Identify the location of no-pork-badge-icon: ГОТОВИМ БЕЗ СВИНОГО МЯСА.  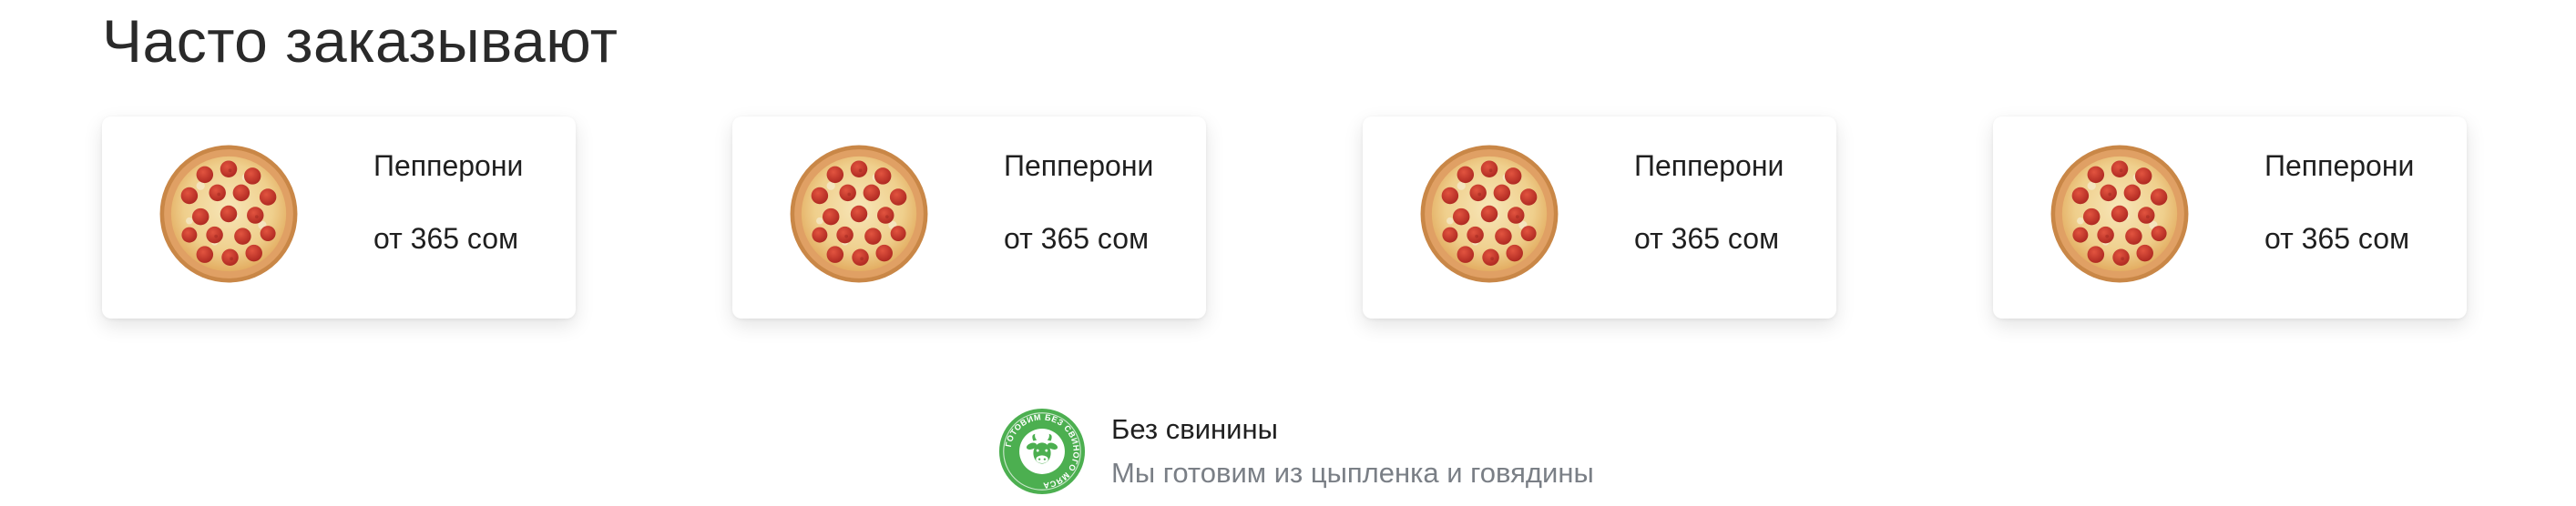
(1042, 451).